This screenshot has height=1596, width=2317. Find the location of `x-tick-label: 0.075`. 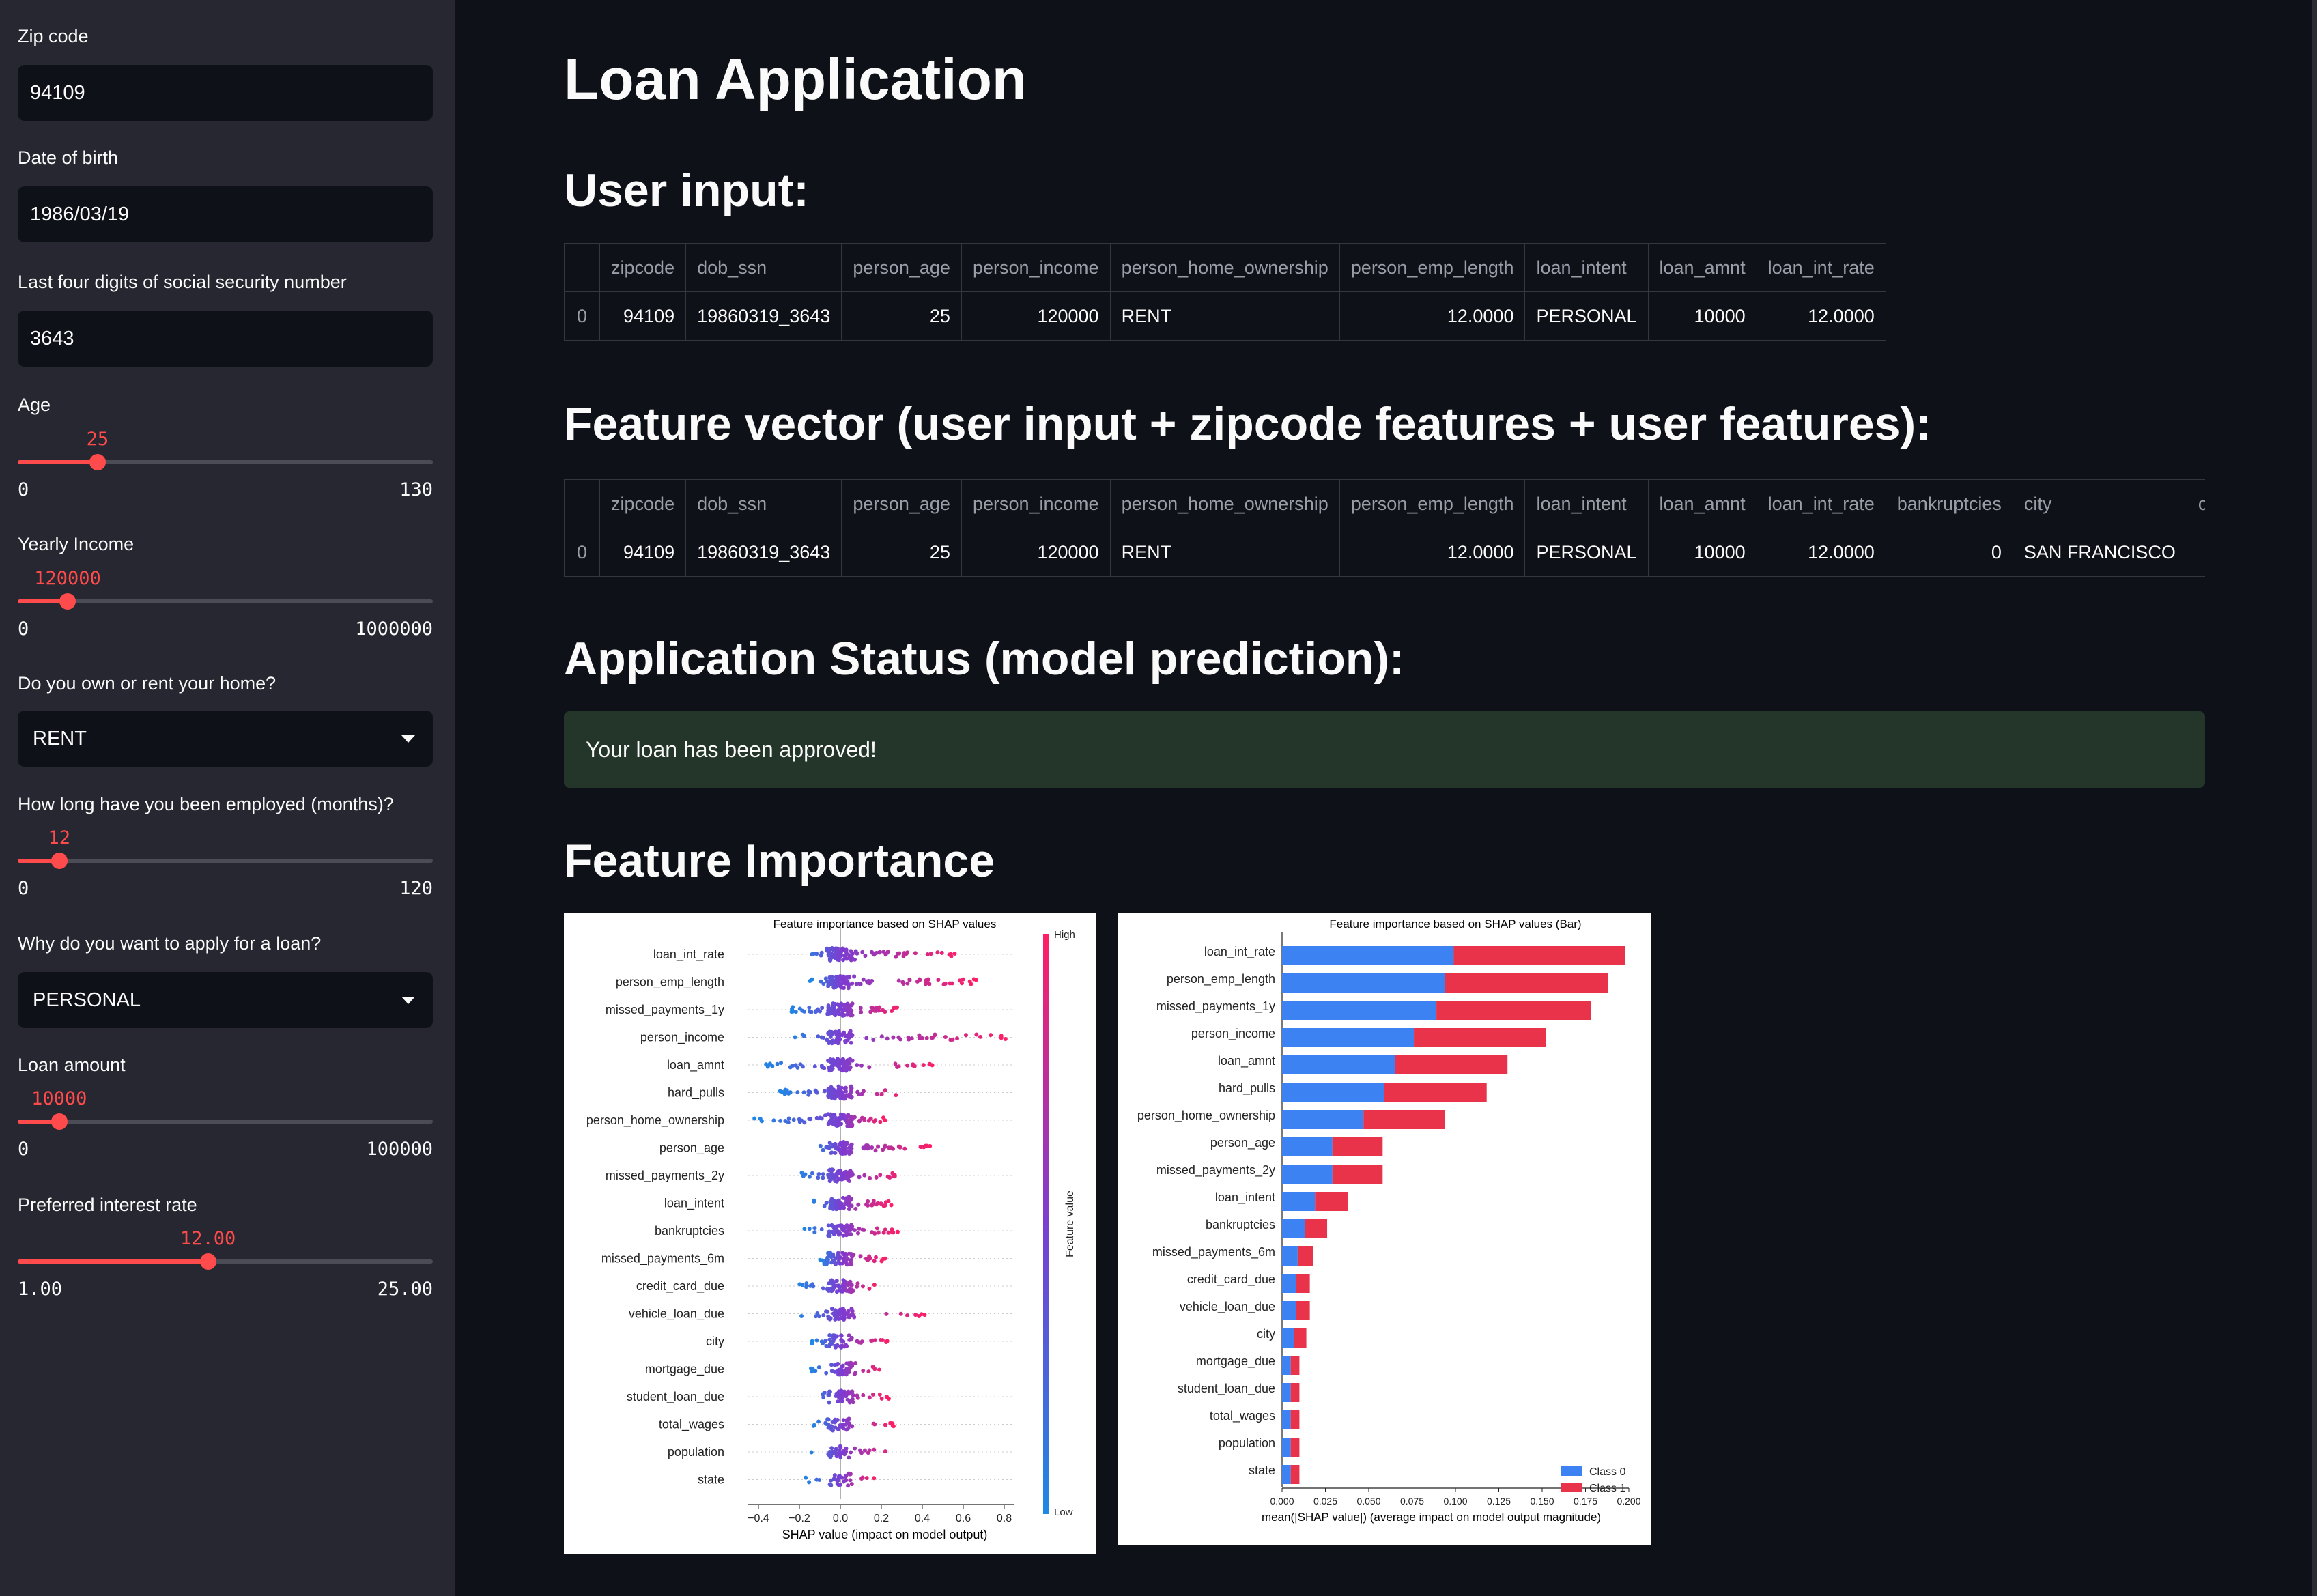

x-tick-label: 0.075 is located at coordinates (1412, 1501).